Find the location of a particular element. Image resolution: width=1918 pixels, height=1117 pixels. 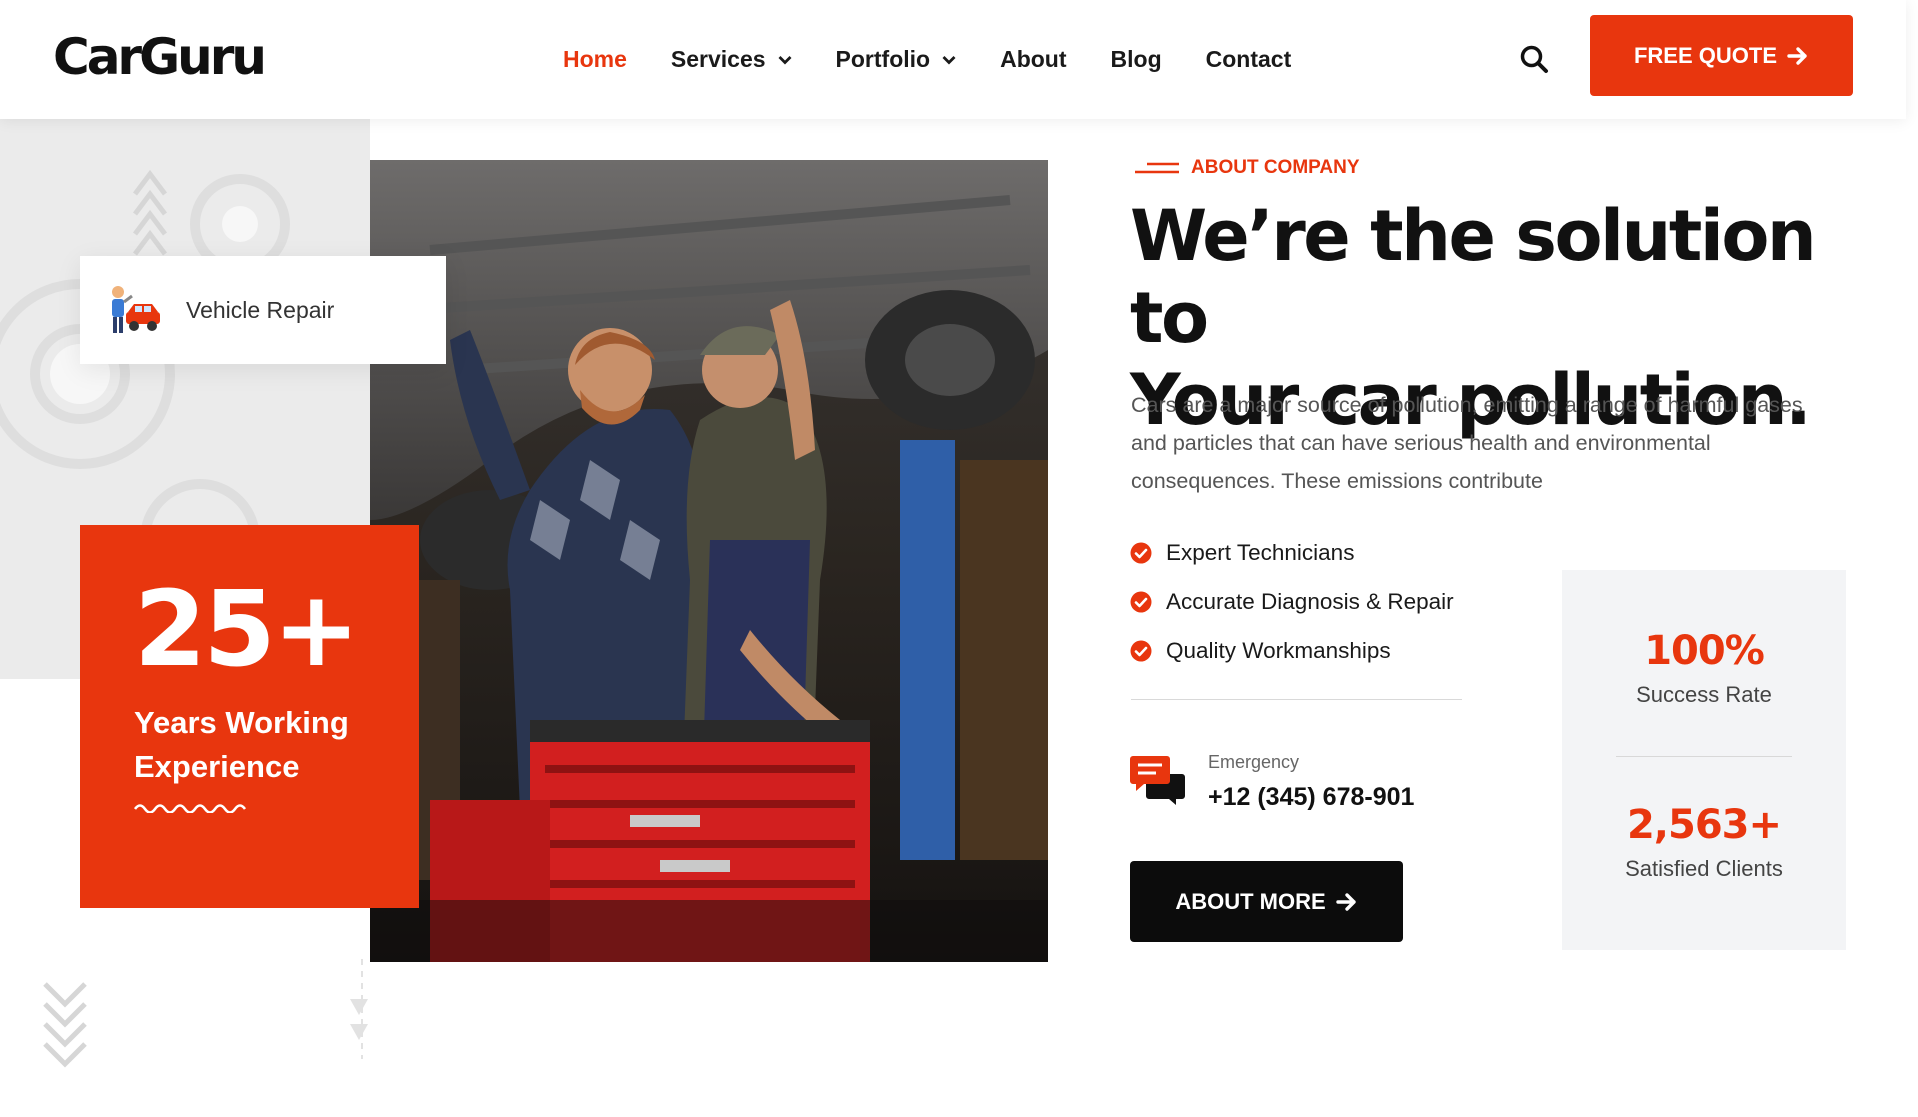

nav-item-label: Home is located at coordinates (595, 59).